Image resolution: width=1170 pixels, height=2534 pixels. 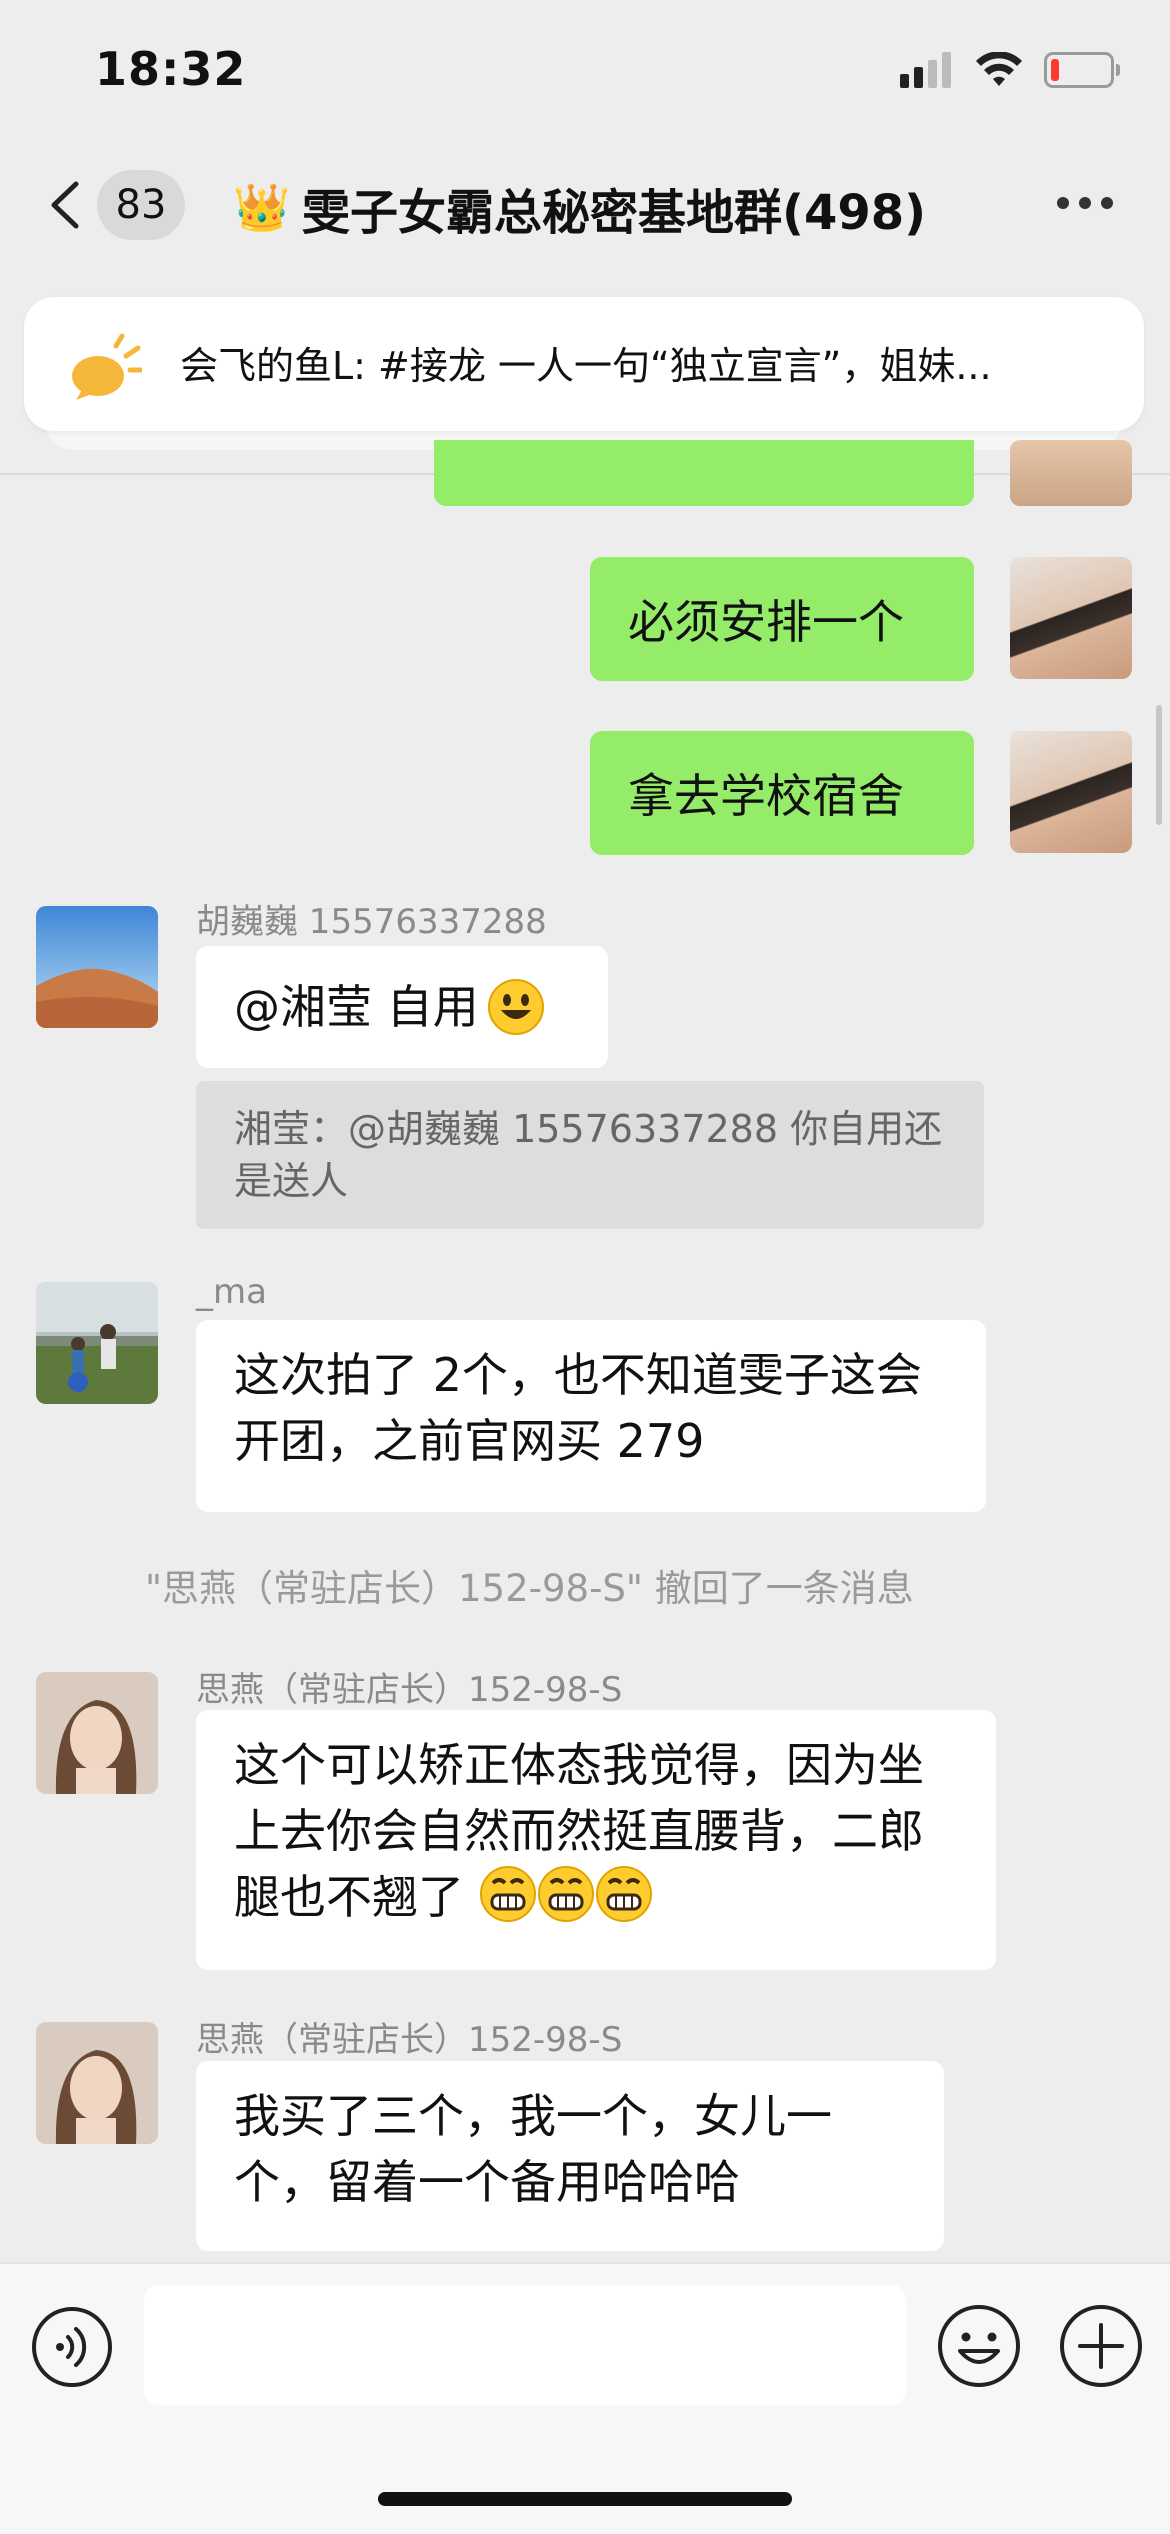 What do you see at coordinates (1159, 765) in the screenshot?
I see `scrollbar` at bounding box center [1159, 765].